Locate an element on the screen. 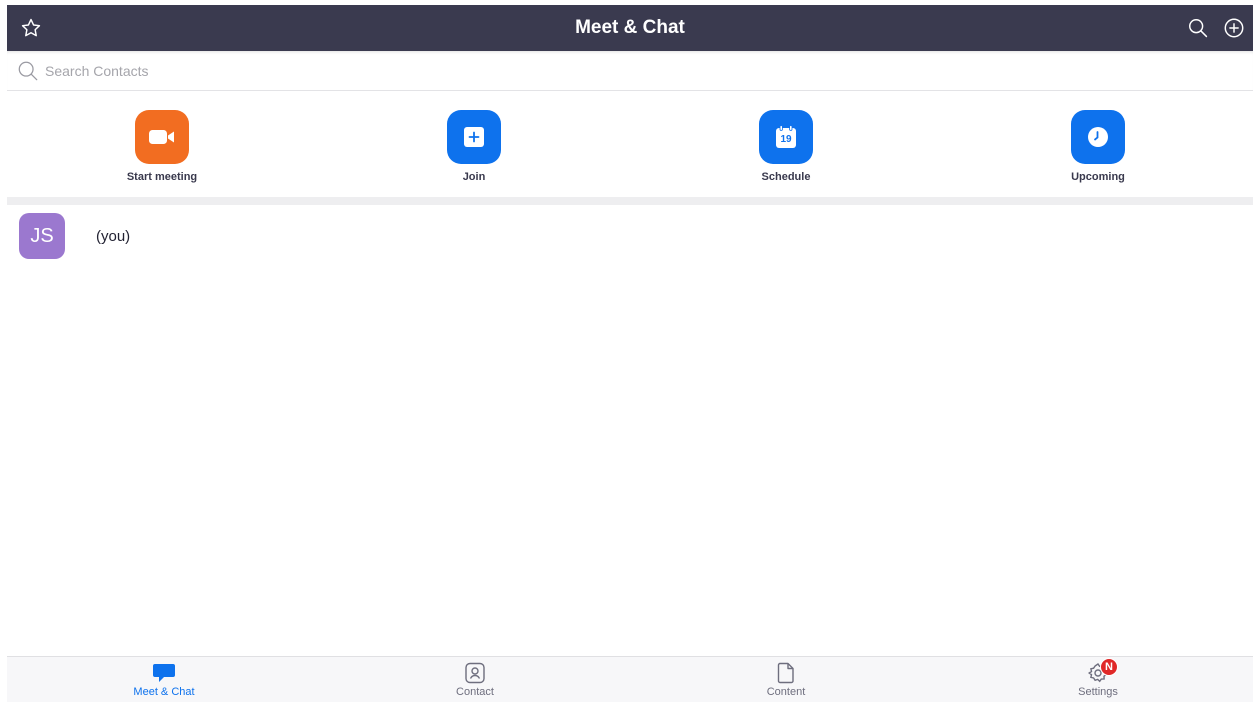  settings-badge: N is located at coordinates (1109, 667).